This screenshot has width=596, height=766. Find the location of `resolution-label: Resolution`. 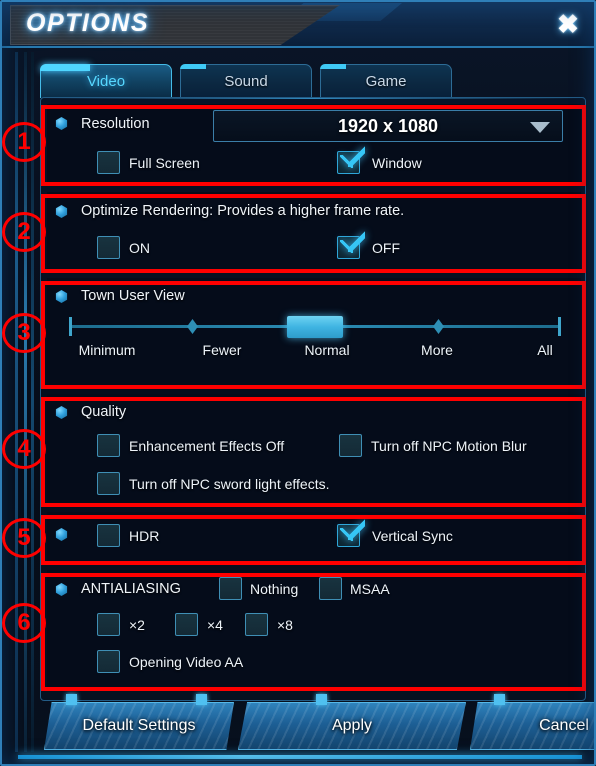

resolution-label: Resolution is located at coordinates (115, 124).